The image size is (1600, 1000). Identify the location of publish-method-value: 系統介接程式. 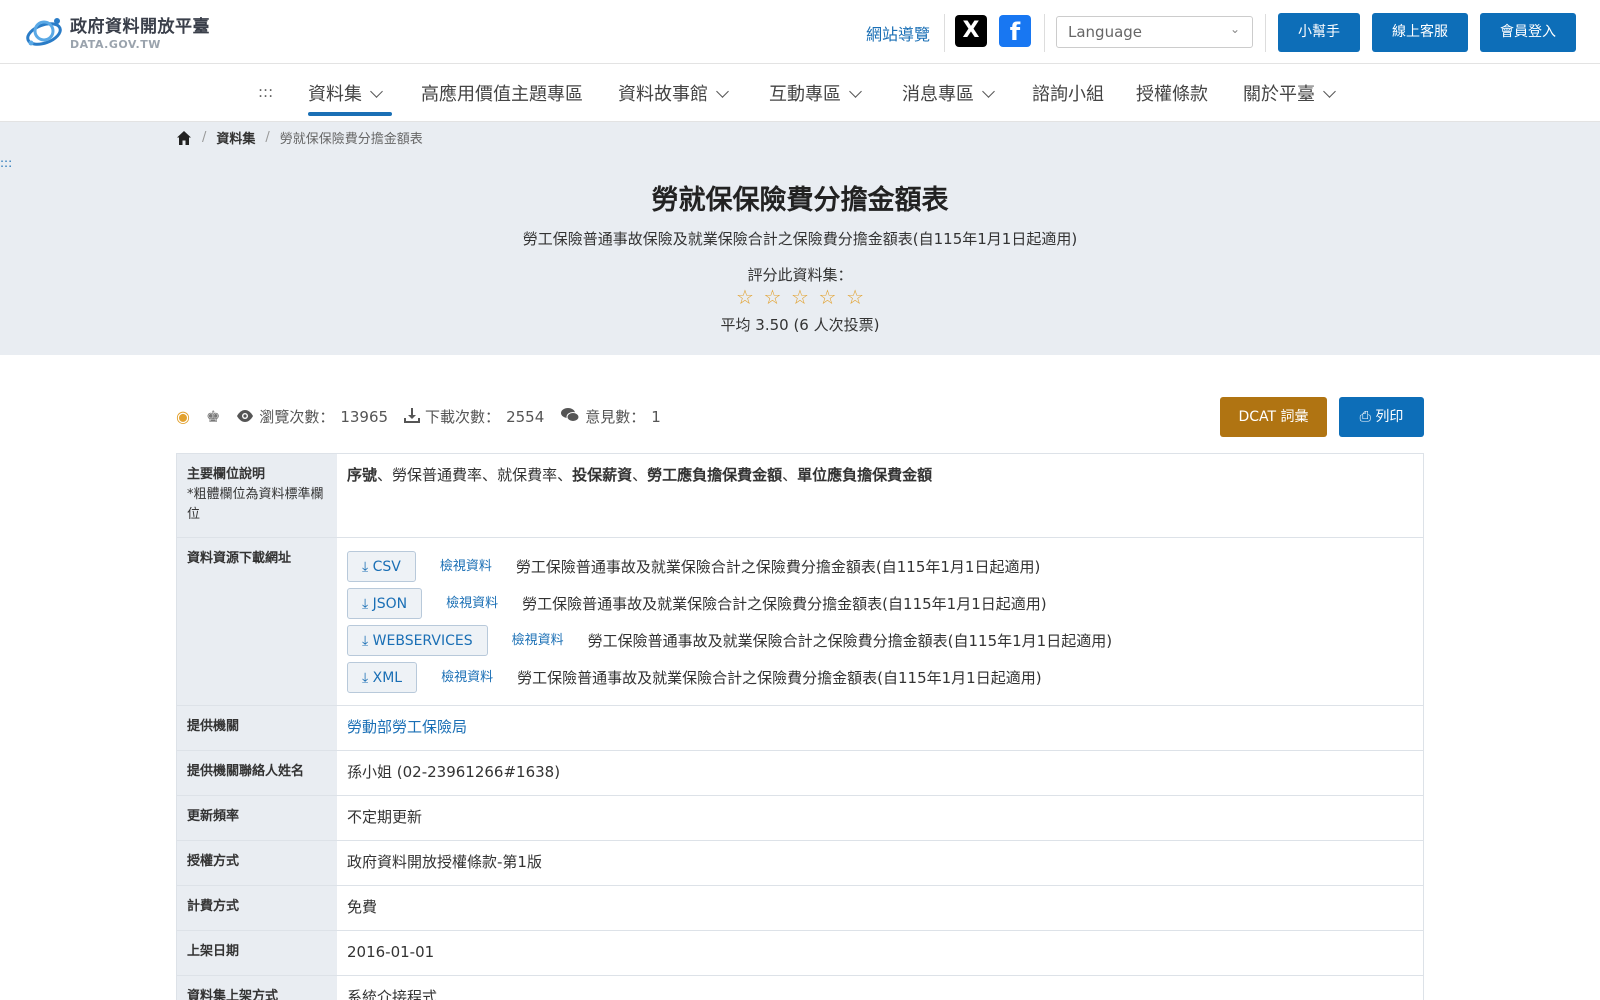
(392, 994).